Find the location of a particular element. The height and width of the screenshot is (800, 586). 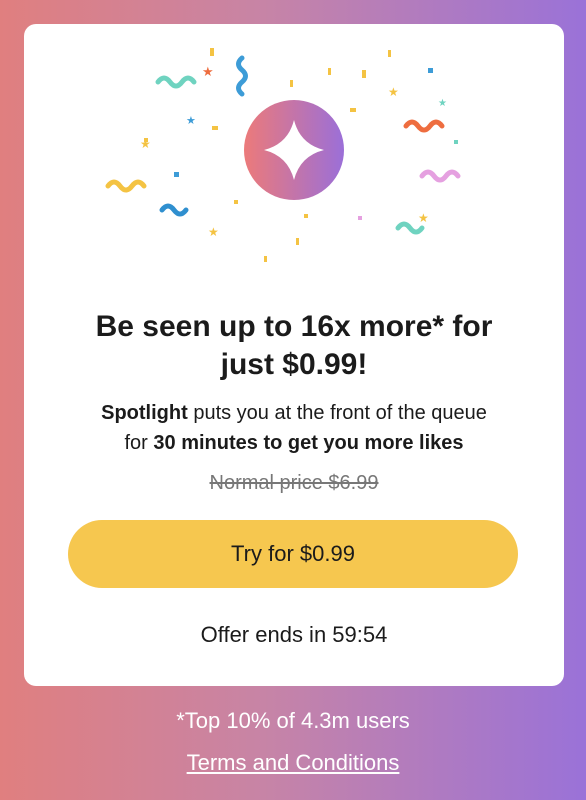

footnote: *Top 10% of 4.3m users is located at coordinates (293, 720).